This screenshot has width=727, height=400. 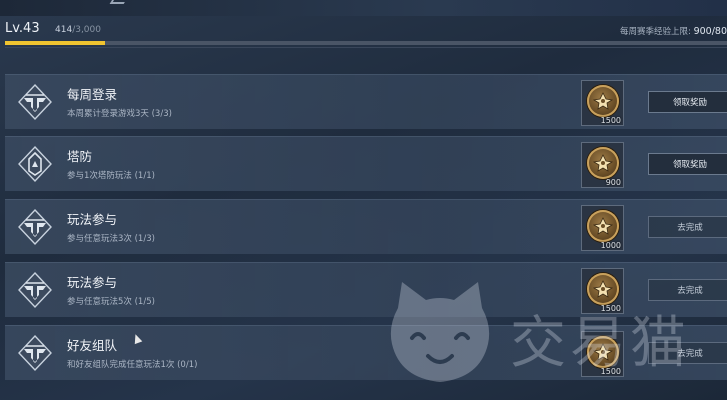 What do you see at coordinates (610, 245) in the screenshot?
I see `reward-amount: 1000` at bounding box center [610, 245].